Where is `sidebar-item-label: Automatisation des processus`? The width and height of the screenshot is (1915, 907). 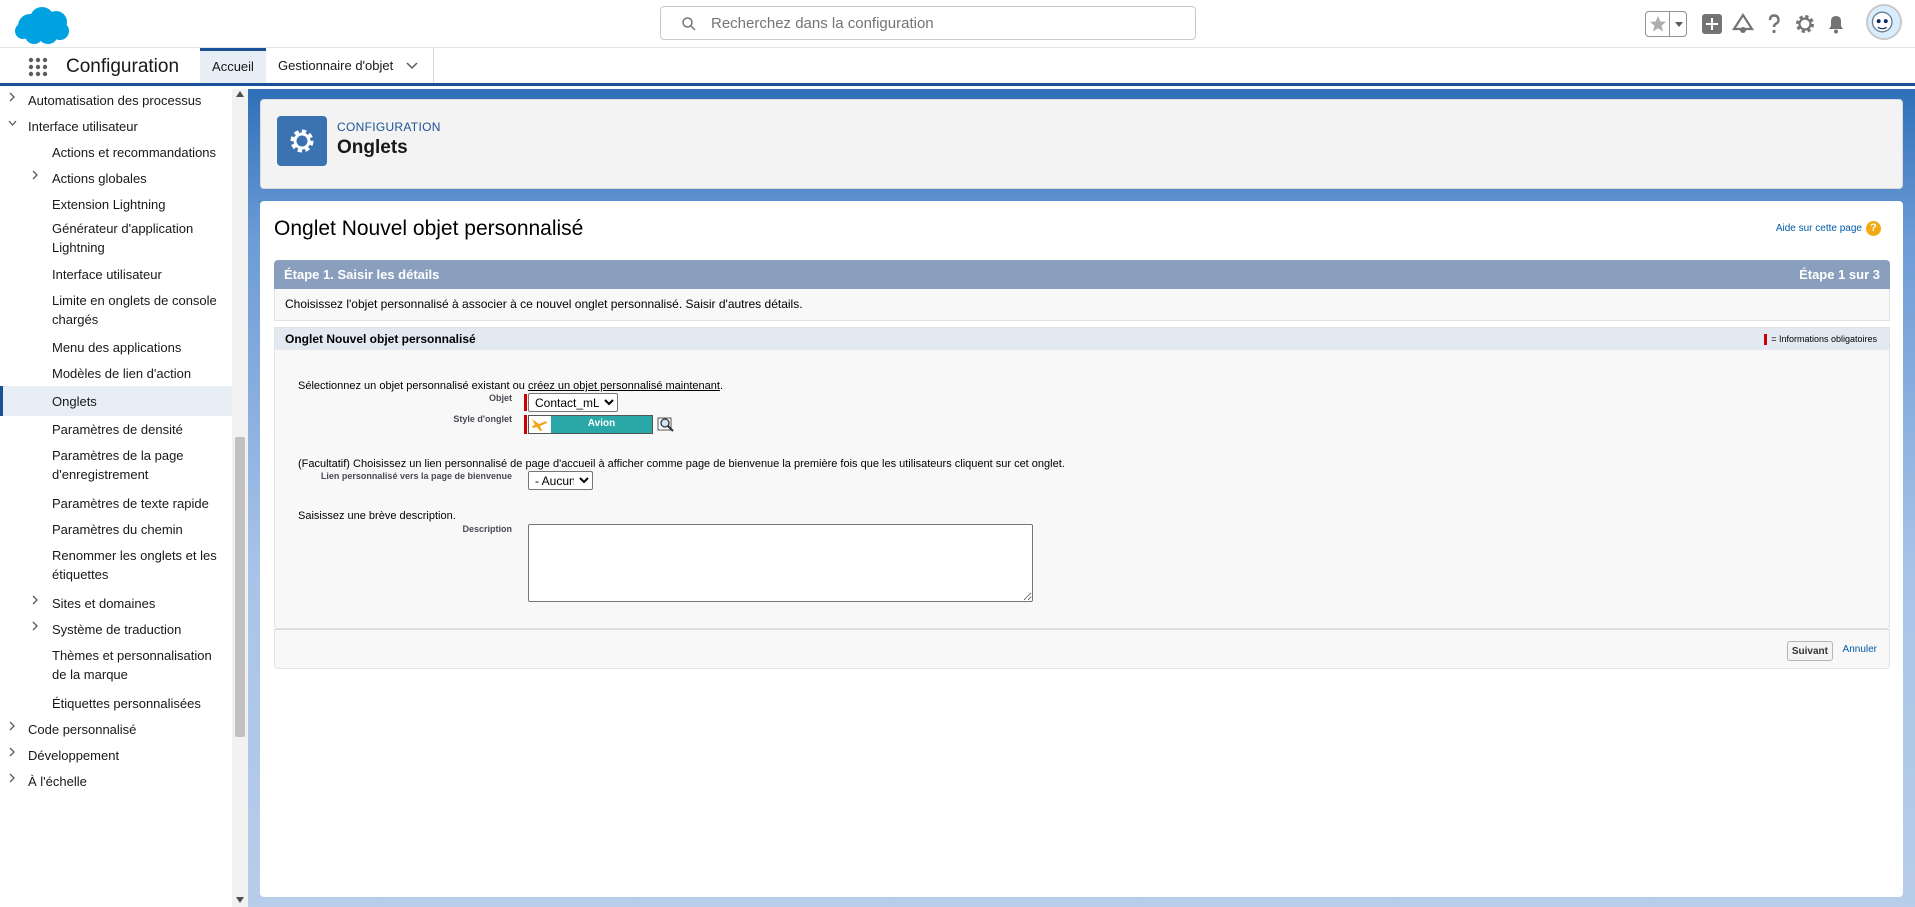 sidebar-item-label: Automatisation des processus is located at coordinates (115, 100).